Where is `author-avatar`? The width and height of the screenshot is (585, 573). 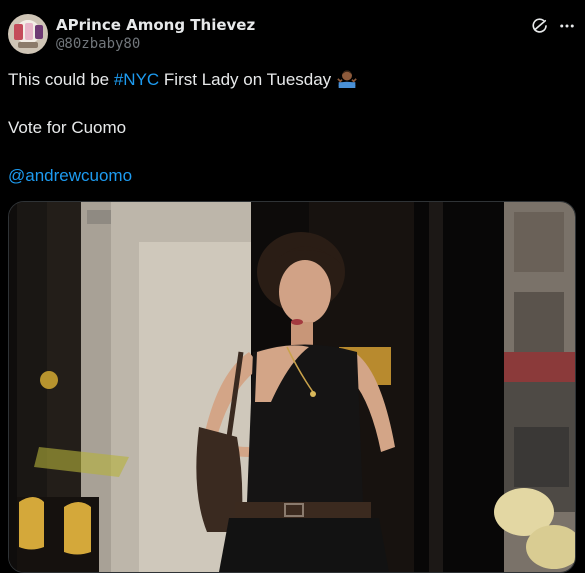
author-avatar is located at coordinates (28, 34).